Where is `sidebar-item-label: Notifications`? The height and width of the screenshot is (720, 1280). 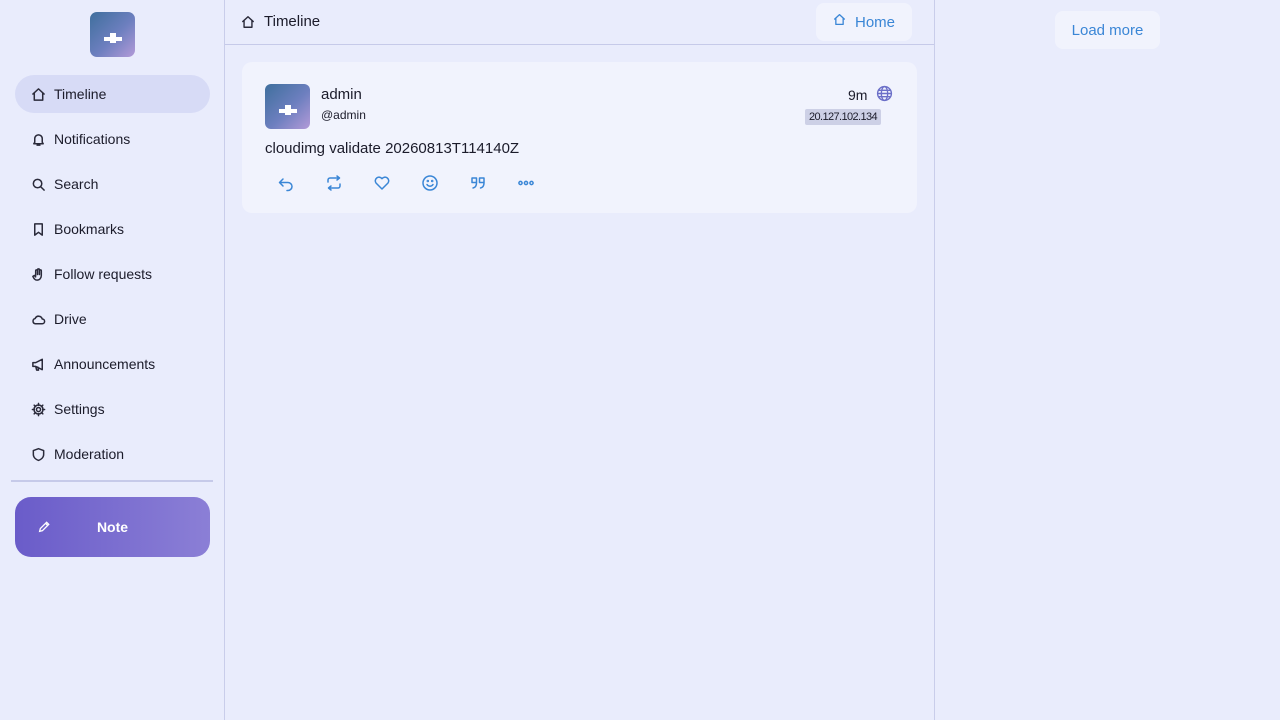 sidebar-item-label: Notifications is located at coordinates (92, 139).